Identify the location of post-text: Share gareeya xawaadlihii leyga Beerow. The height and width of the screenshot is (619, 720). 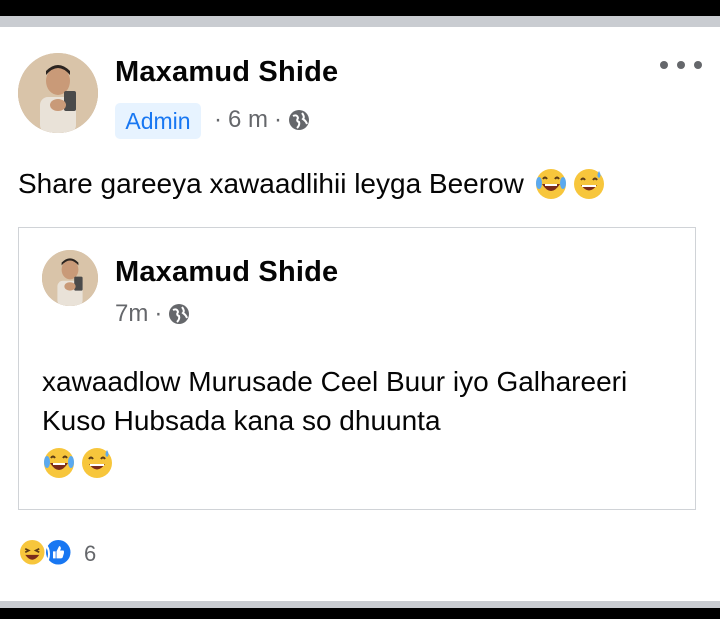
(312, 184).